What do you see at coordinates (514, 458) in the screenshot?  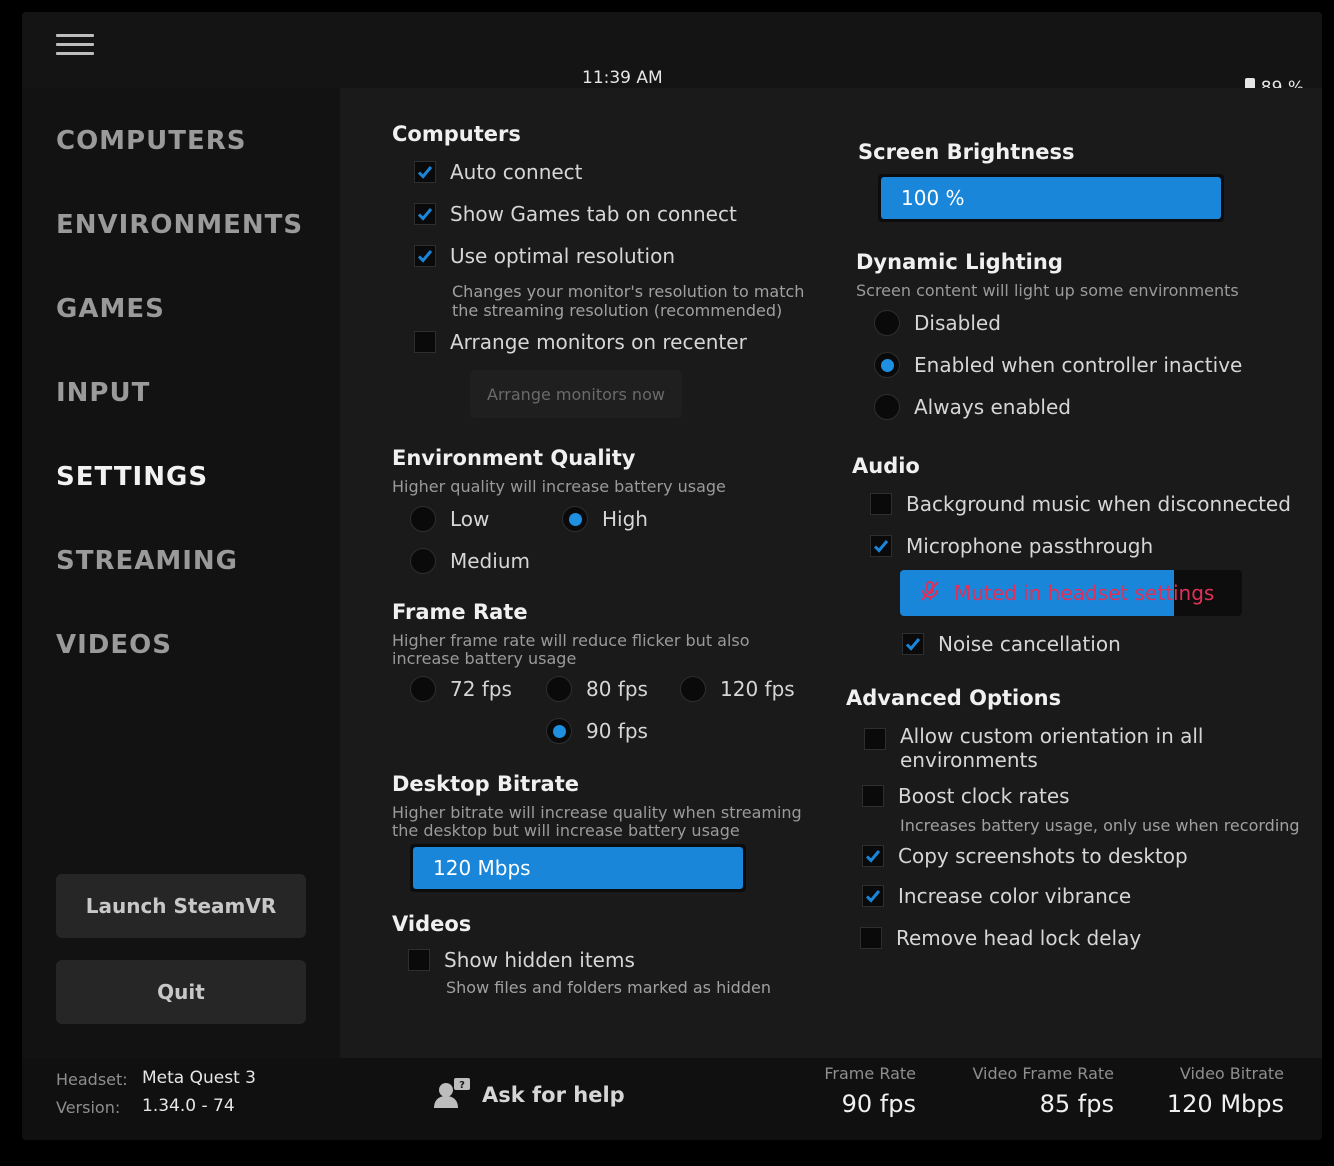 I see `environment-quality-title: Environment Quality` at bounding box center [514, 458].